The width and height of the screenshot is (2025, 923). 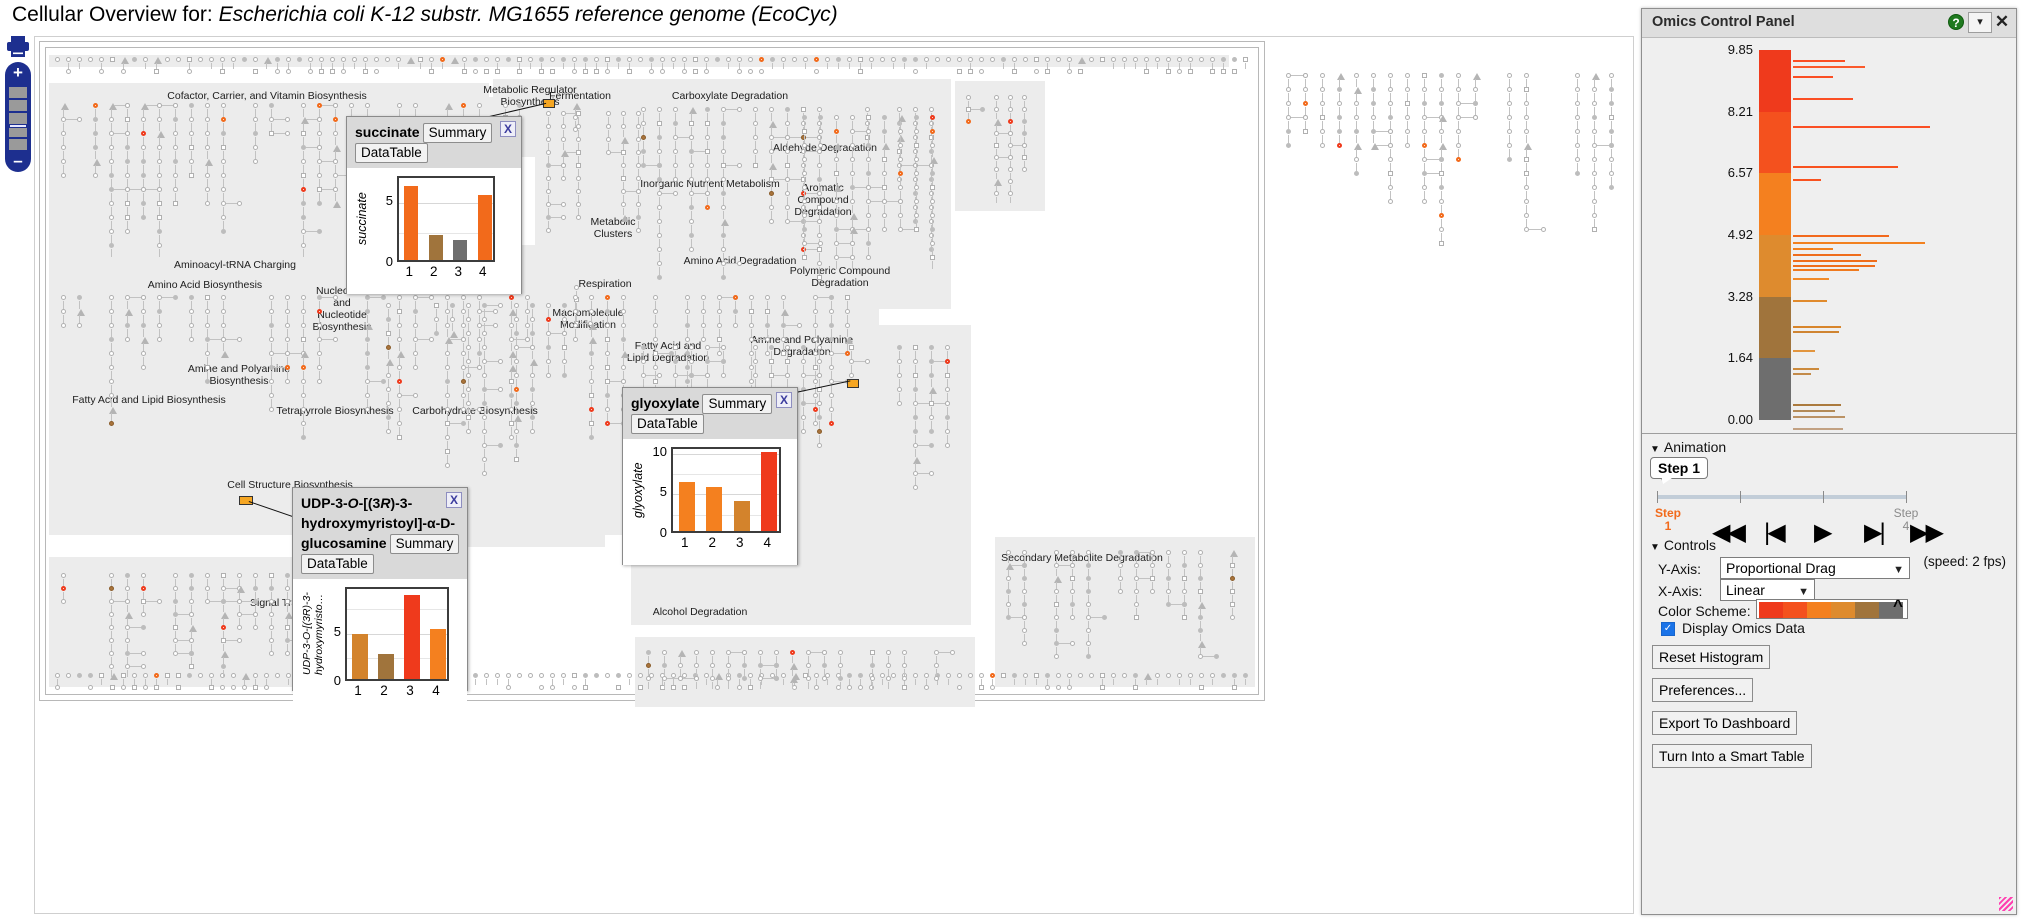 I want to click on rewind-button: ◀◀, so click(x=1729, y=533).